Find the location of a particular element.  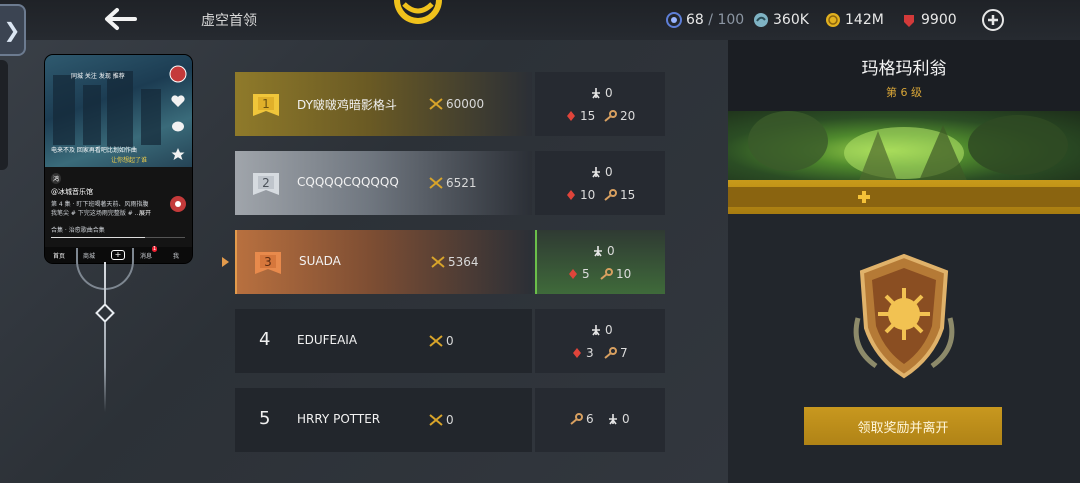

stat-keys-value: 10 is located at coordinates (624, 274).